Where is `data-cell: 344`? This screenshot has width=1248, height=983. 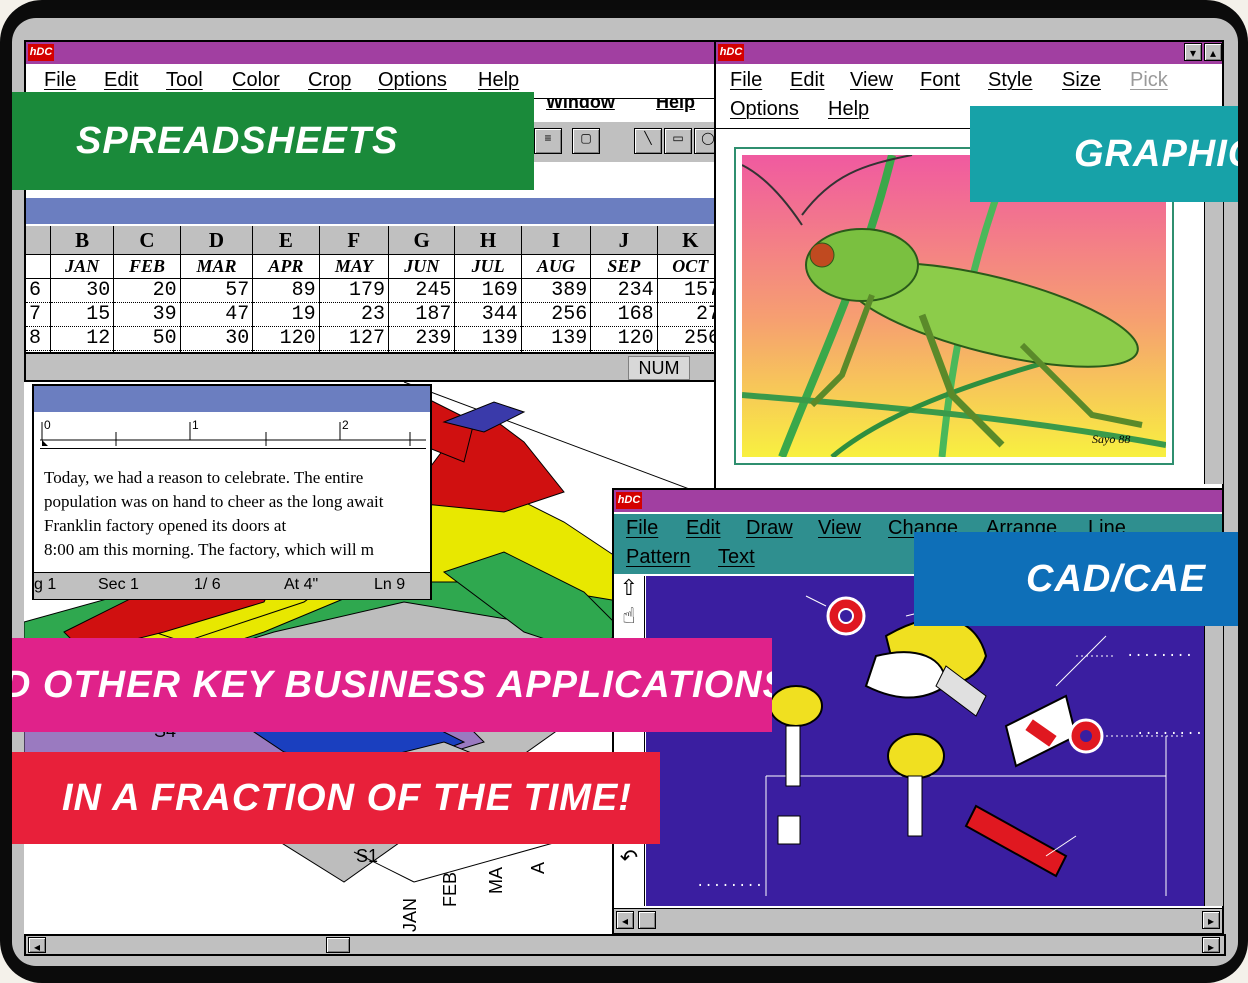 data-cell: 344 is located at coordinates (488, 314).